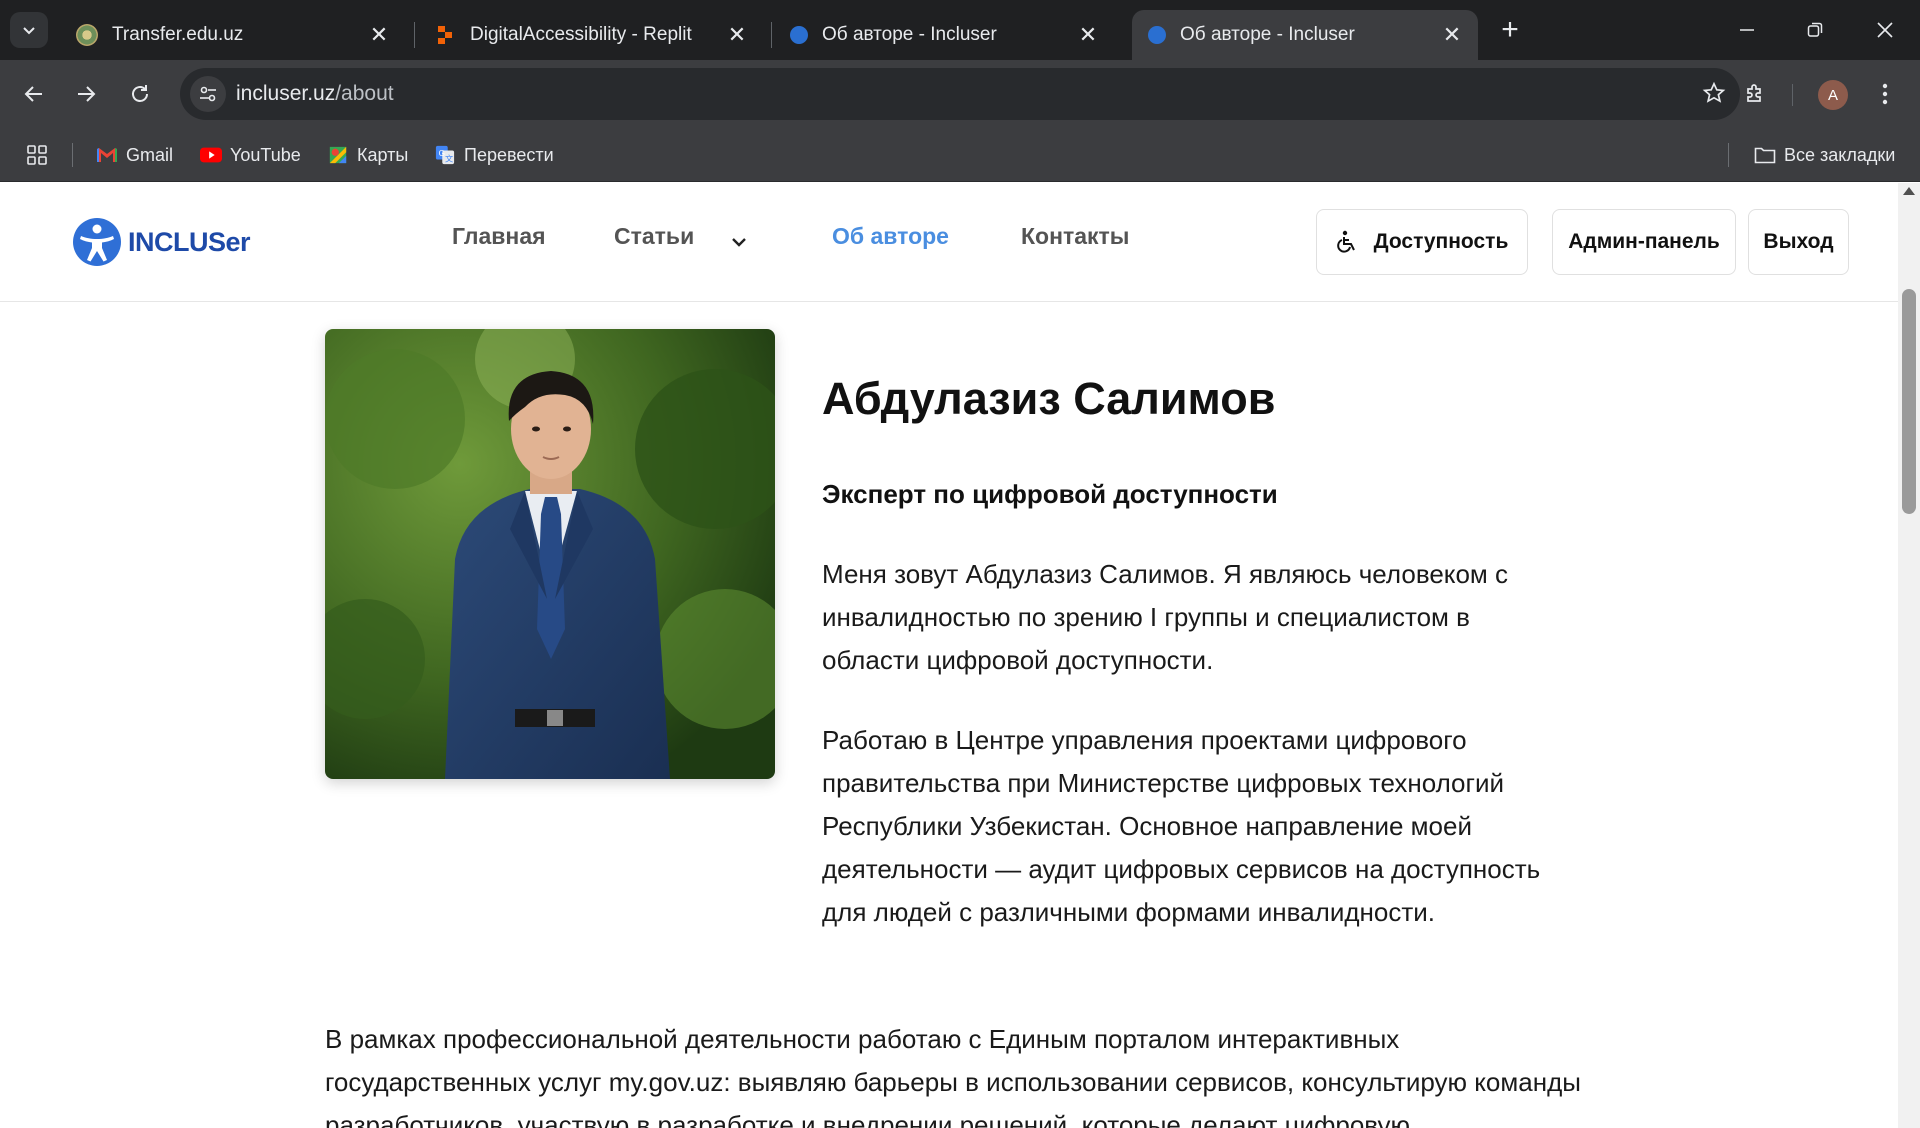 The width and height of the screenshot is (1920, 1128). What do you see at coordinates (150, 154) in the screenshot?
I see `bookmark-label: Gmail` at bounding box center [150, 154].